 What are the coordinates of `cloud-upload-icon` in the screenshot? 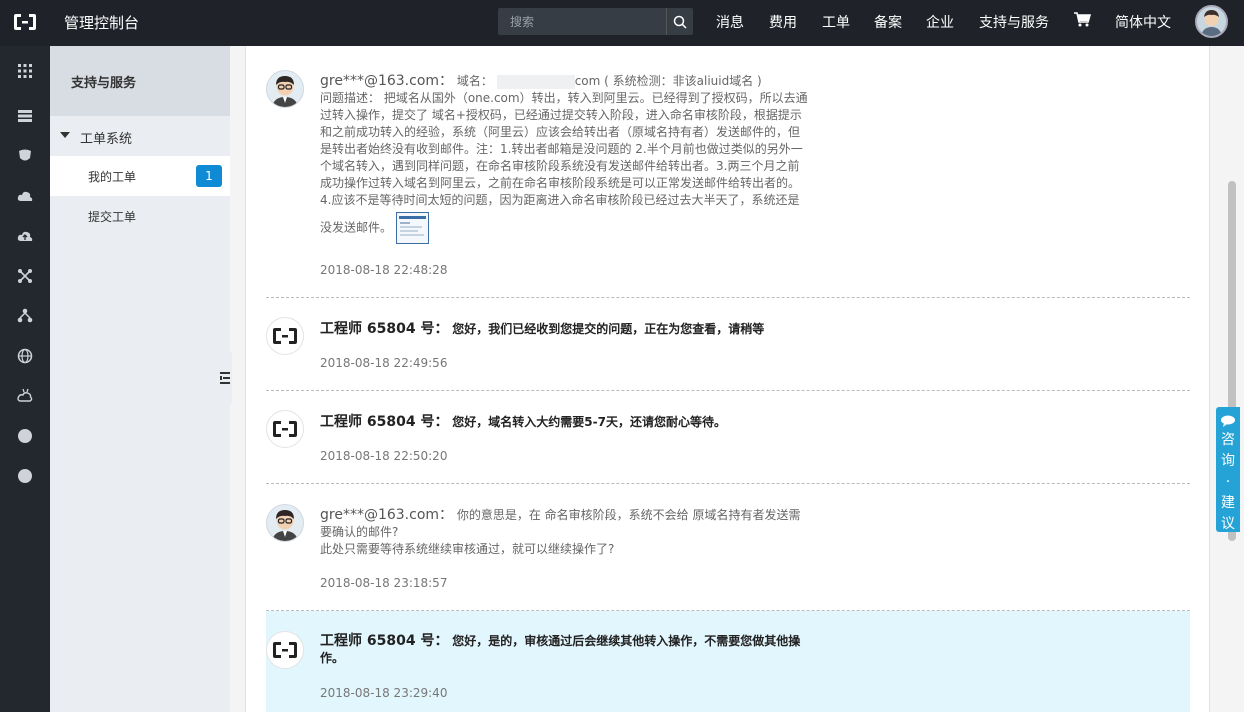 It's located at (25, 236).